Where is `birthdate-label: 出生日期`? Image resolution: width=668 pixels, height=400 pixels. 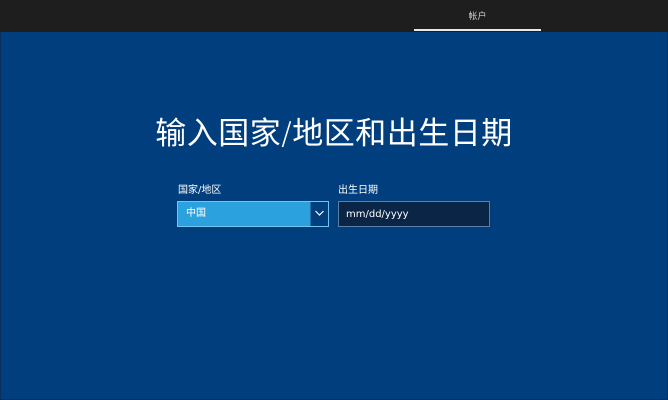 birthdate-label: 出生日期 is located at coordinates (358, 190).